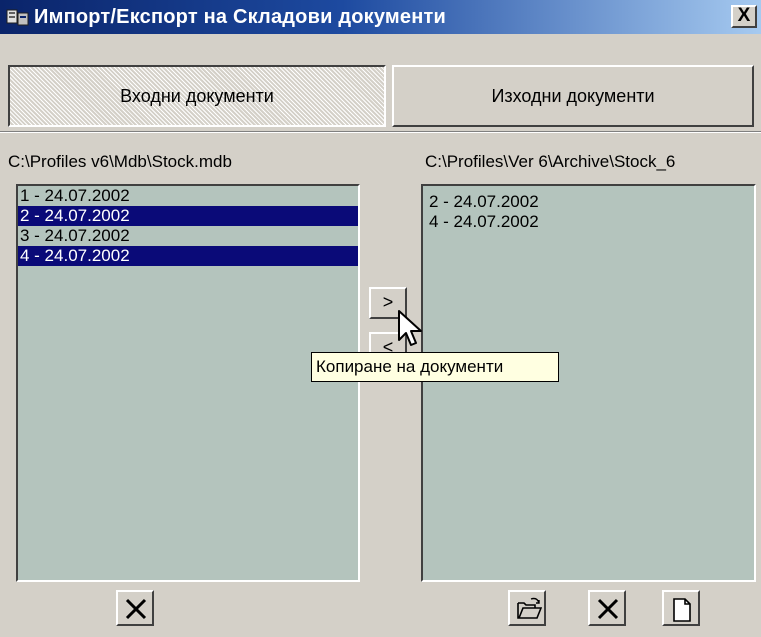 The image size is (761, 637). I want to click on window-title: Импорт/Експорт на Складови документи, so click(240, 17).